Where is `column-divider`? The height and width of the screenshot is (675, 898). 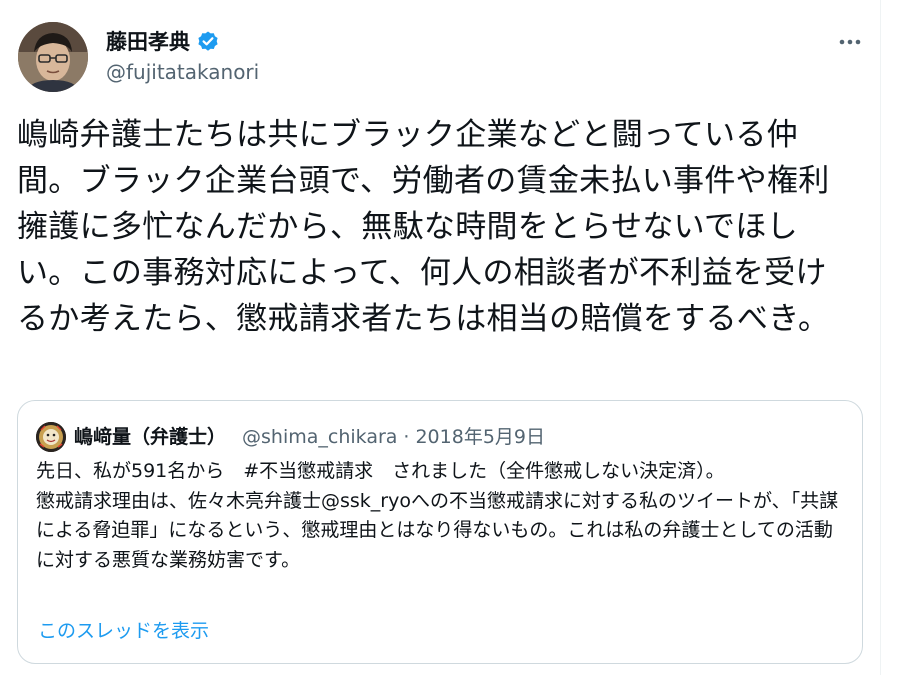
column-divider is located at coordinates (880, 337).